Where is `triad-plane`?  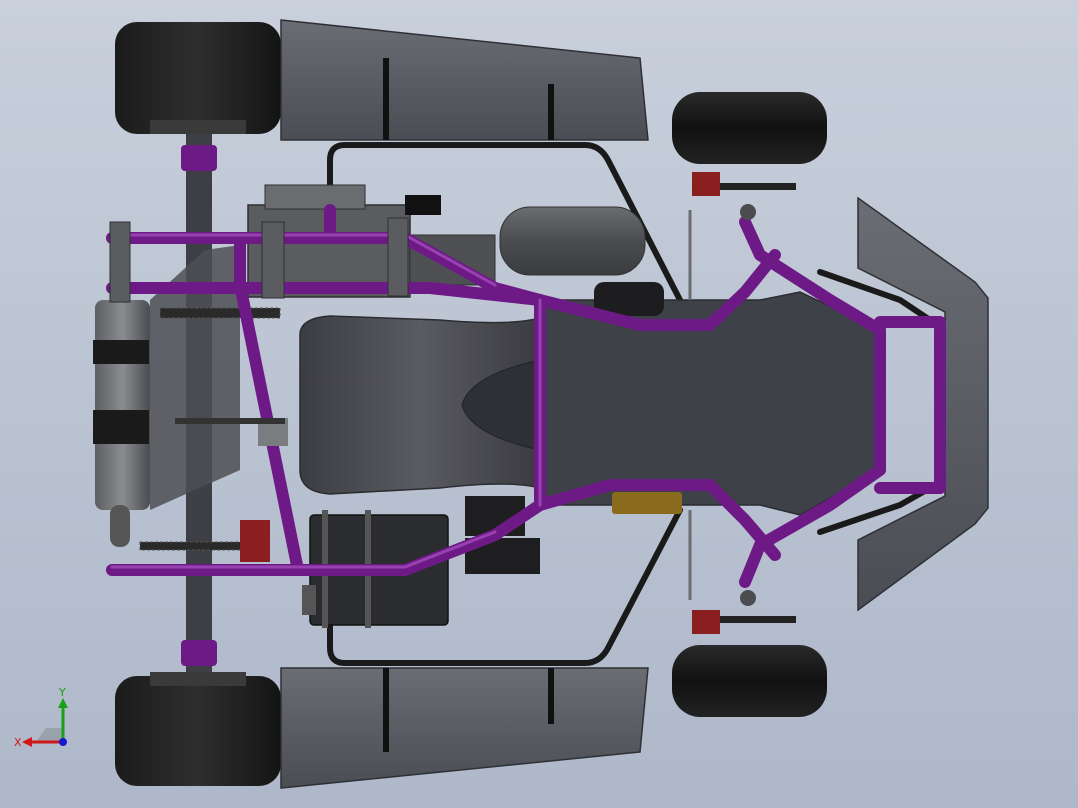
triad-plane is located at coordinates (49, 735).